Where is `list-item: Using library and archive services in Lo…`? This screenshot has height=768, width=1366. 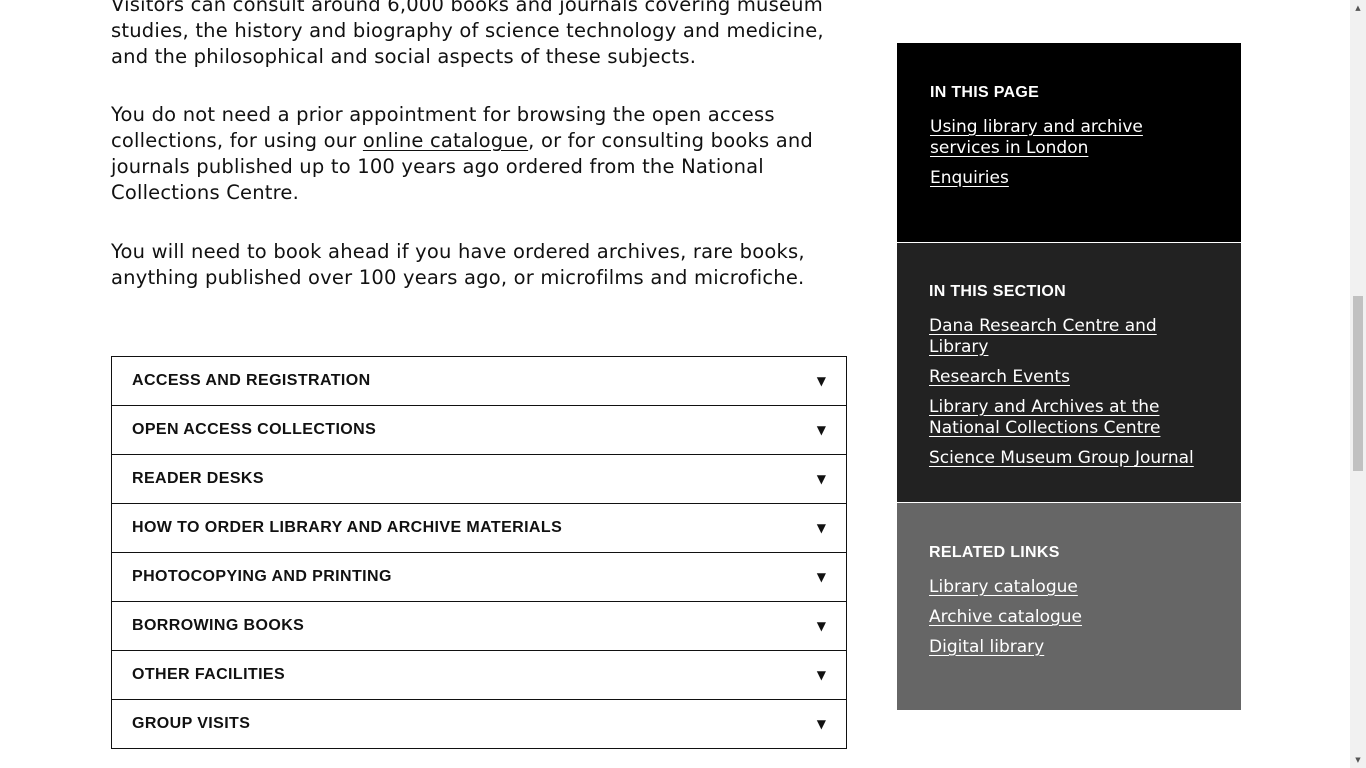 list-item: Using library and archive services in Lo… is located at coordinates (1069, 138).